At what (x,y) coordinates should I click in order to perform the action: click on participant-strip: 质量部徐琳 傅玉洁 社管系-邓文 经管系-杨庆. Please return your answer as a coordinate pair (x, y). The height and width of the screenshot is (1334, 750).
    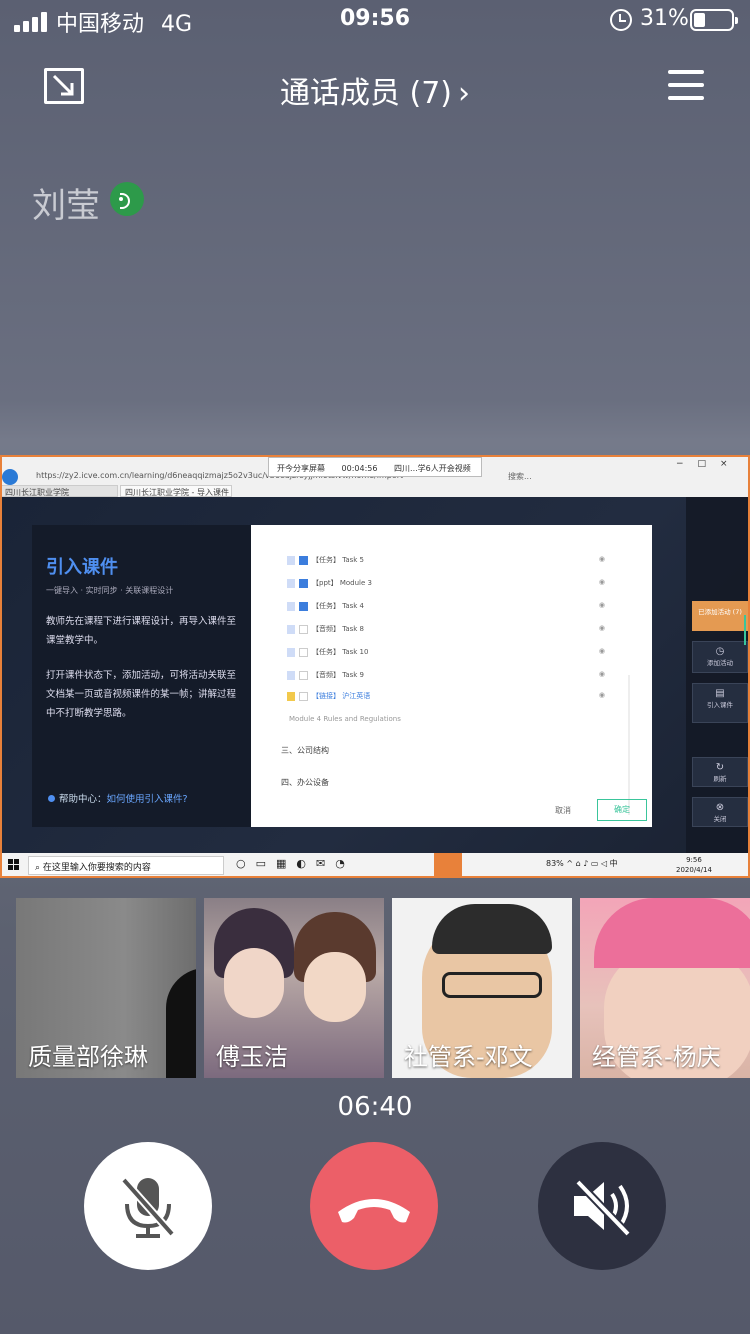
    Looking at the image, I should click on (383, 988).